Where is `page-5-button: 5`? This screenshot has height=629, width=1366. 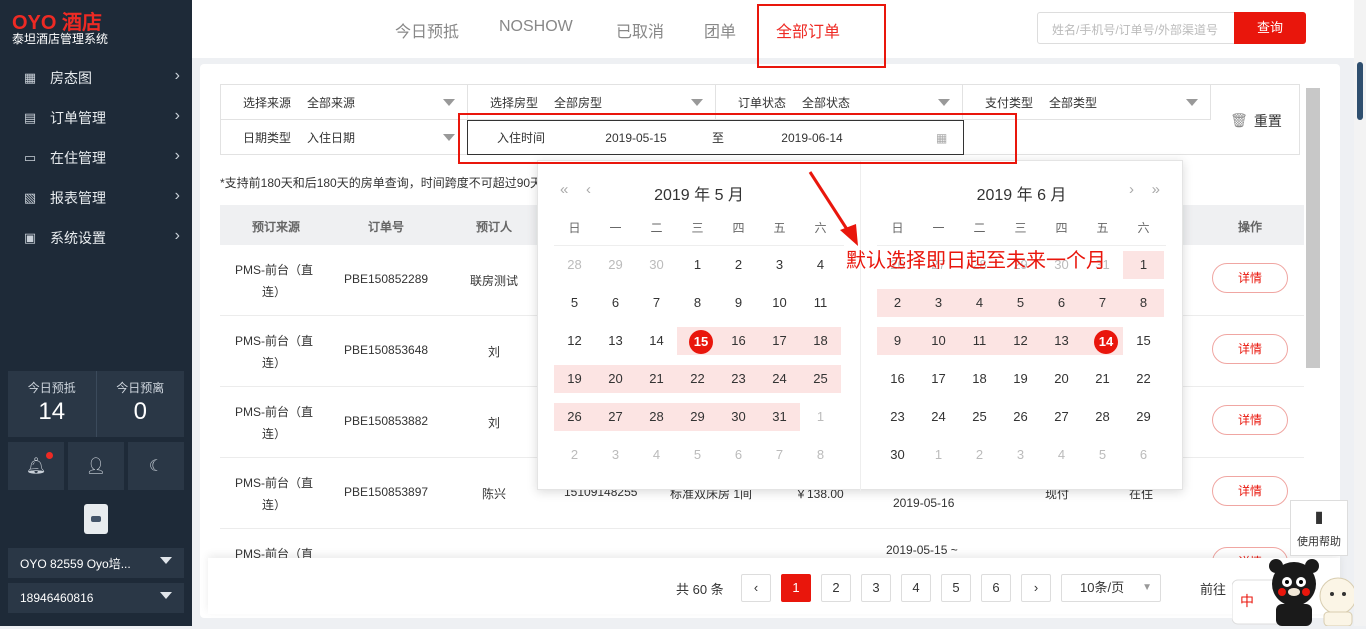
page-5-button: 5 is located at coordinates (956, 588).